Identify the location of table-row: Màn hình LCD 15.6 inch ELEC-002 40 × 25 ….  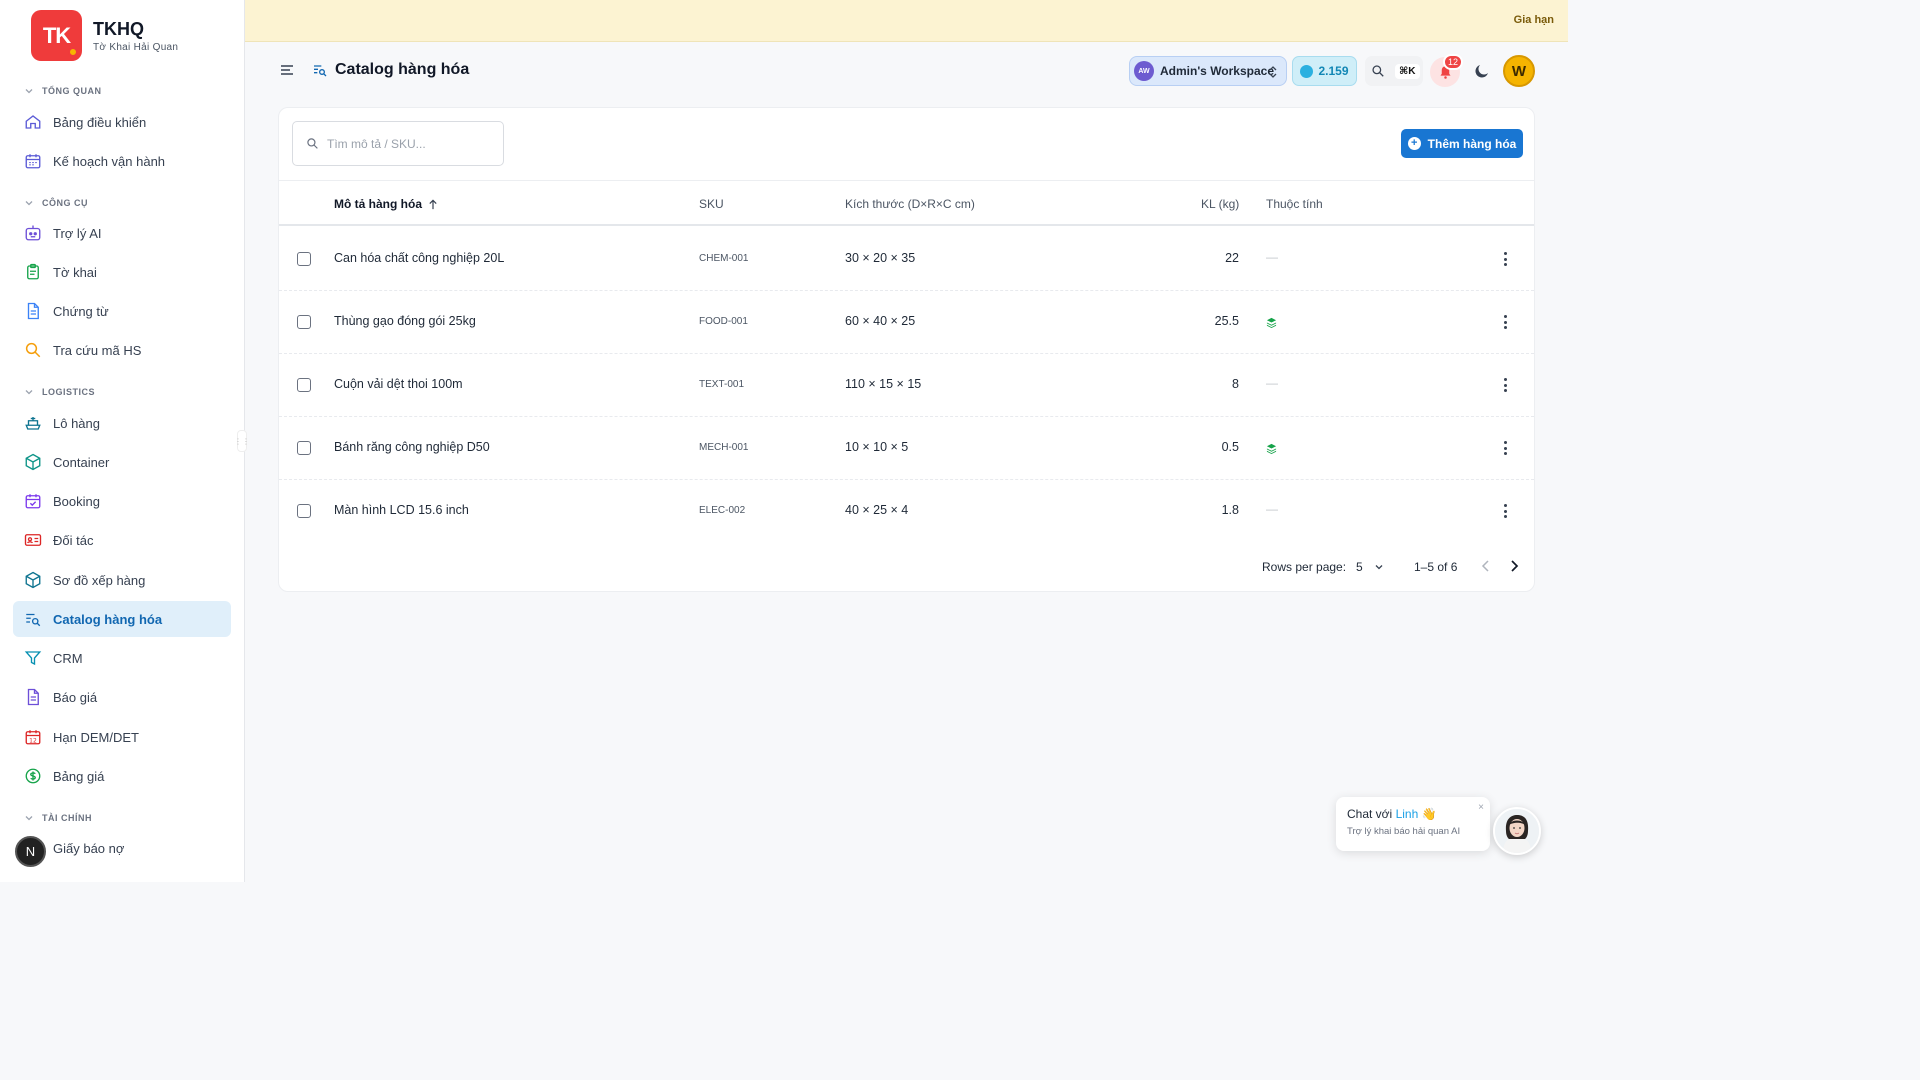
(906, 511).